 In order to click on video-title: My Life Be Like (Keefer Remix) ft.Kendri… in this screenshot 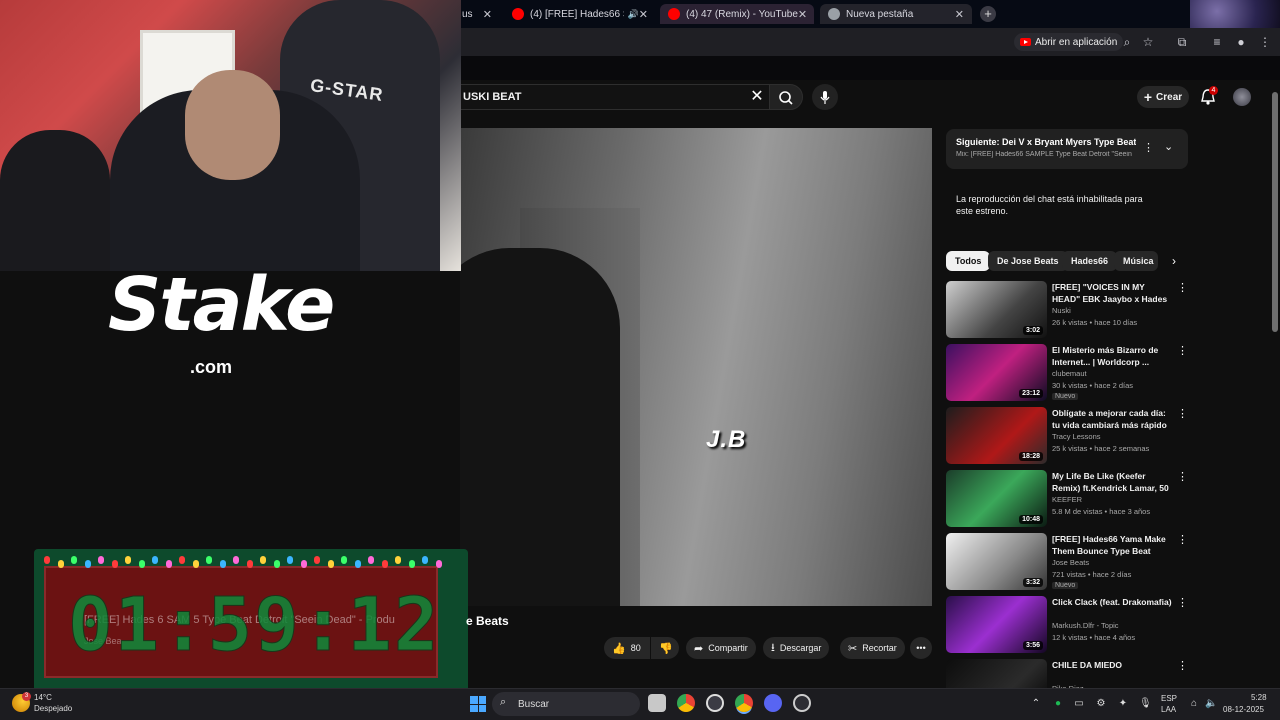, I will do `click(1113, 482)`.